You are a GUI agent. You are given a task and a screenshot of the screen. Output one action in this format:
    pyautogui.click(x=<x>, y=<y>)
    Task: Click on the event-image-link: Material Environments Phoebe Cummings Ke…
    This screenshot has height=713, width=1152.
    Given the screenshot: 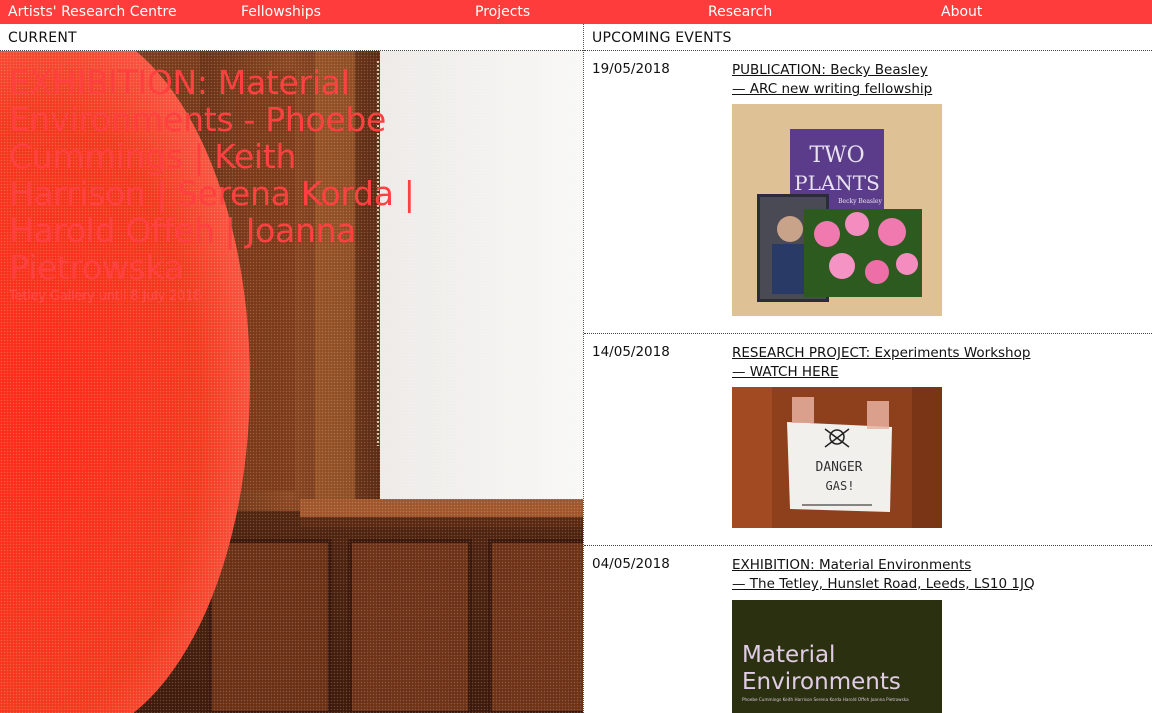 What is the action you would take?
    pyautogui.click(x=837, y=656)
    